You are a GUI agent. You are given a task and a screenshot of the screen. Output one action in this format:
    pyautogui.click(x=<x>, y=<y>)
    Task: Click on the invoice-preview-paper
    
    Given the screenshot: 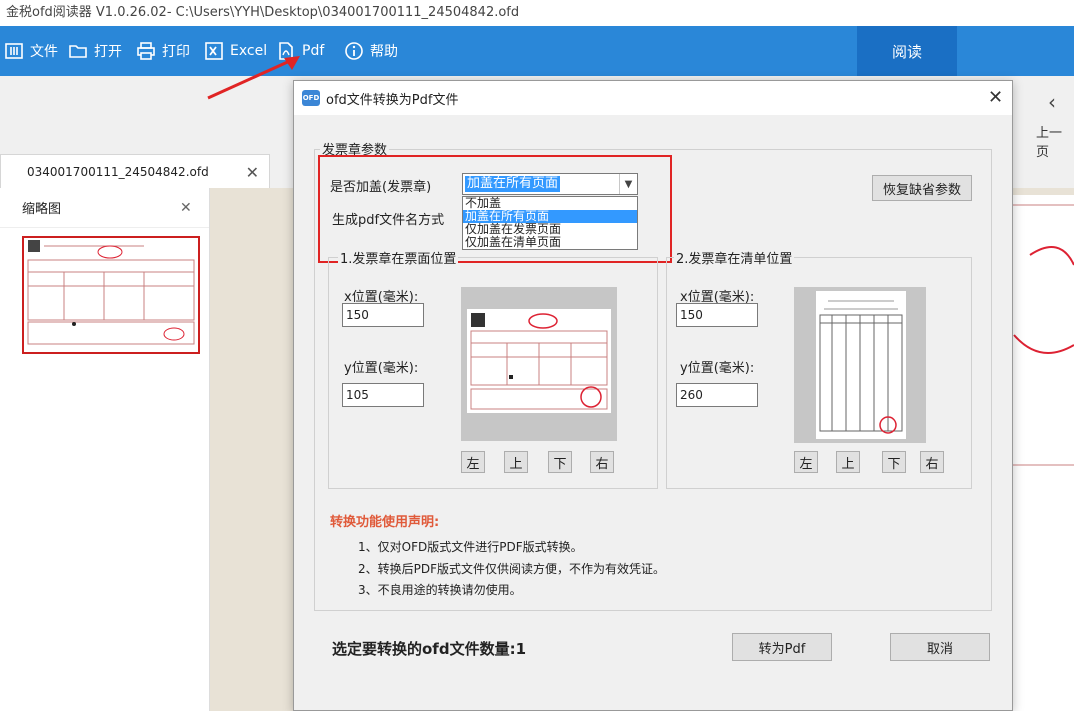 What is the action you would take?
    pyautogui.click(x=539, y=361)
    